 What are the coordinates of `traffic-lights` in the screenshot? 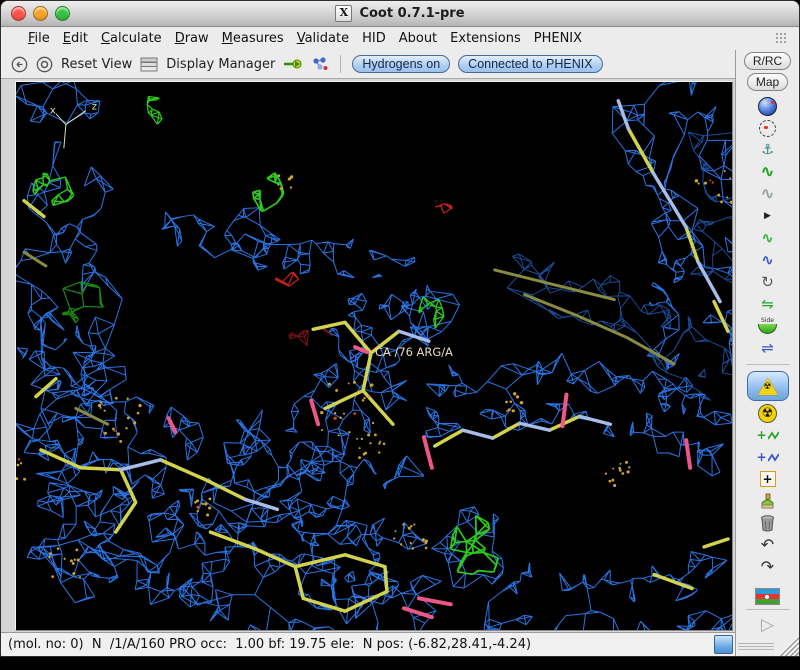 It's located at (40, 13).